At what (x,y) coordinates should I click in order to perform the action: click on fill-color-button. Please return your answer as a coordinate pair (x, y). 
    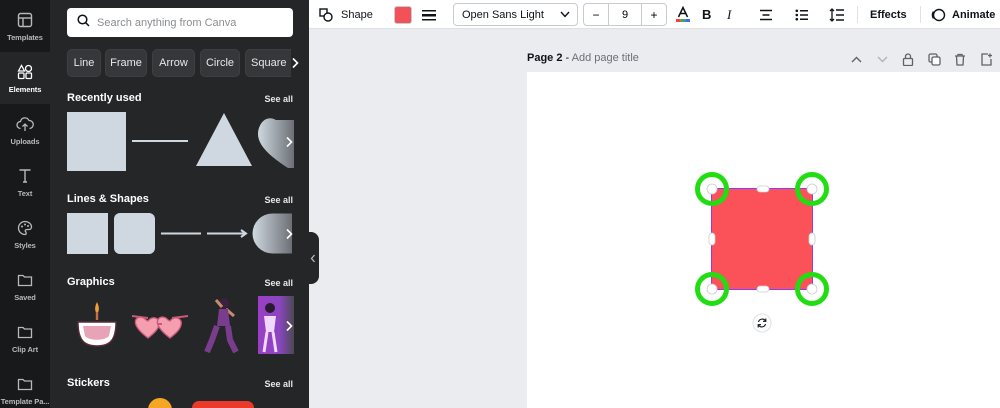
    Looking at the image, I should click on (403, 14).